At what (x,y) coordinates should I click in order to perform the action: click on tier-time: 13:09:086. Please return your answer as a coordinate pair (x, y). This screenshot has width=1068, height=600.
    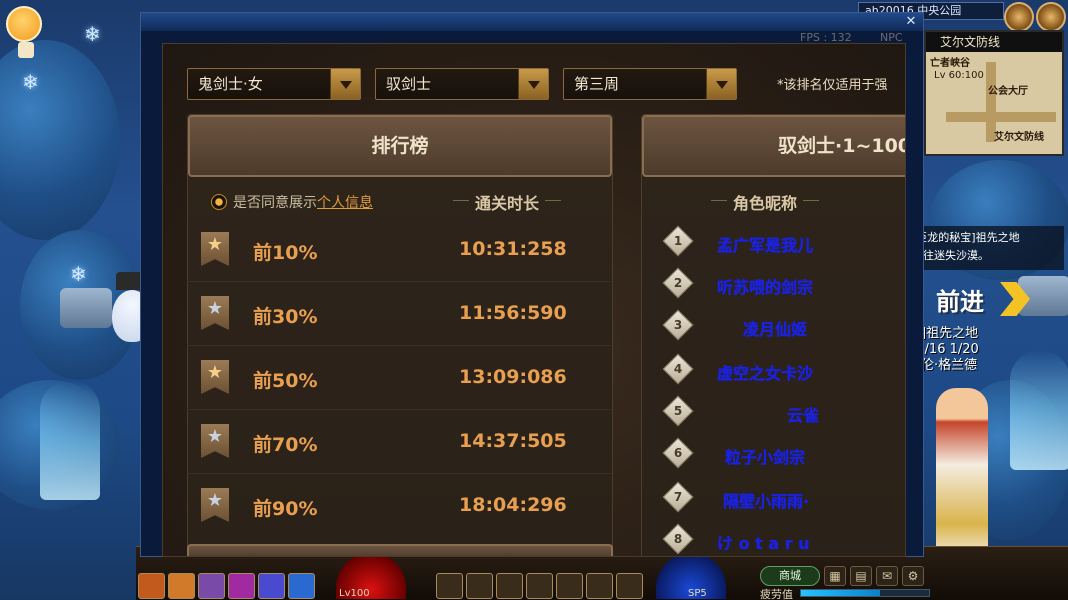
    Looking at the image, I should click on (513, 377).